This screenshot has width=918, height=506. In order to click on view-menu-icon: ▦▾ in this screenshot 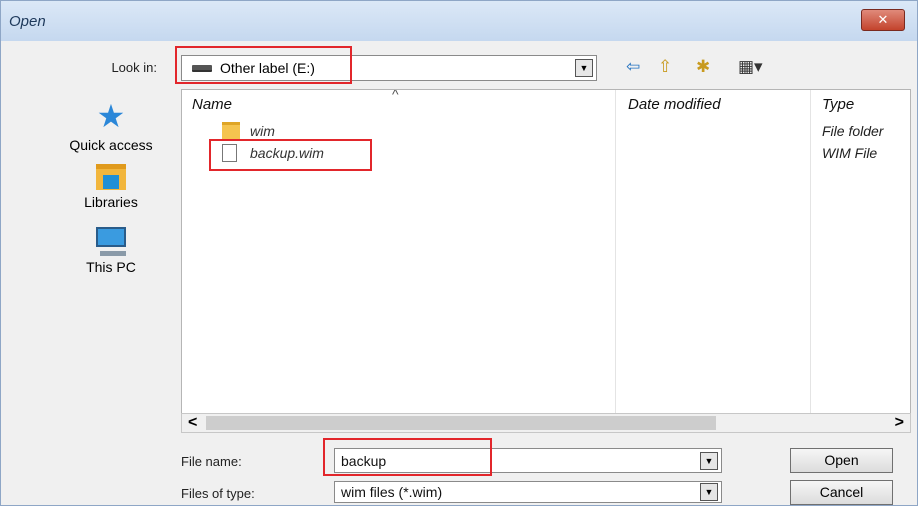, I will do `click(750, 67)`.